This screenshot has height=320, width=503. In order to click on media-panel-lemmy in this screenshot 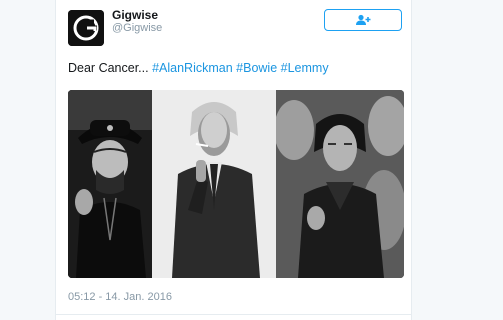, I will do `click(110, 184)`.